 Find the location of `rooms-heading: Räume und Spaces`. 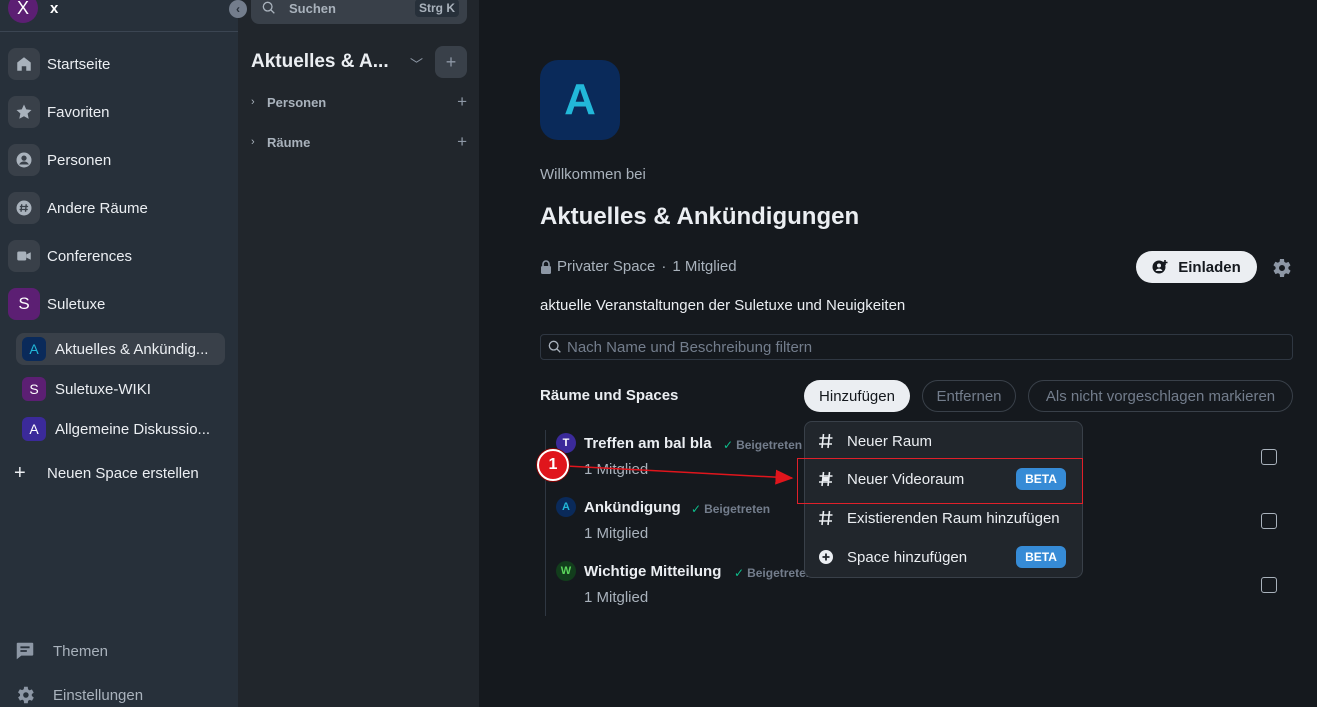

rooms-heading: Räume und Spaces is located at coordinates (609, 395).